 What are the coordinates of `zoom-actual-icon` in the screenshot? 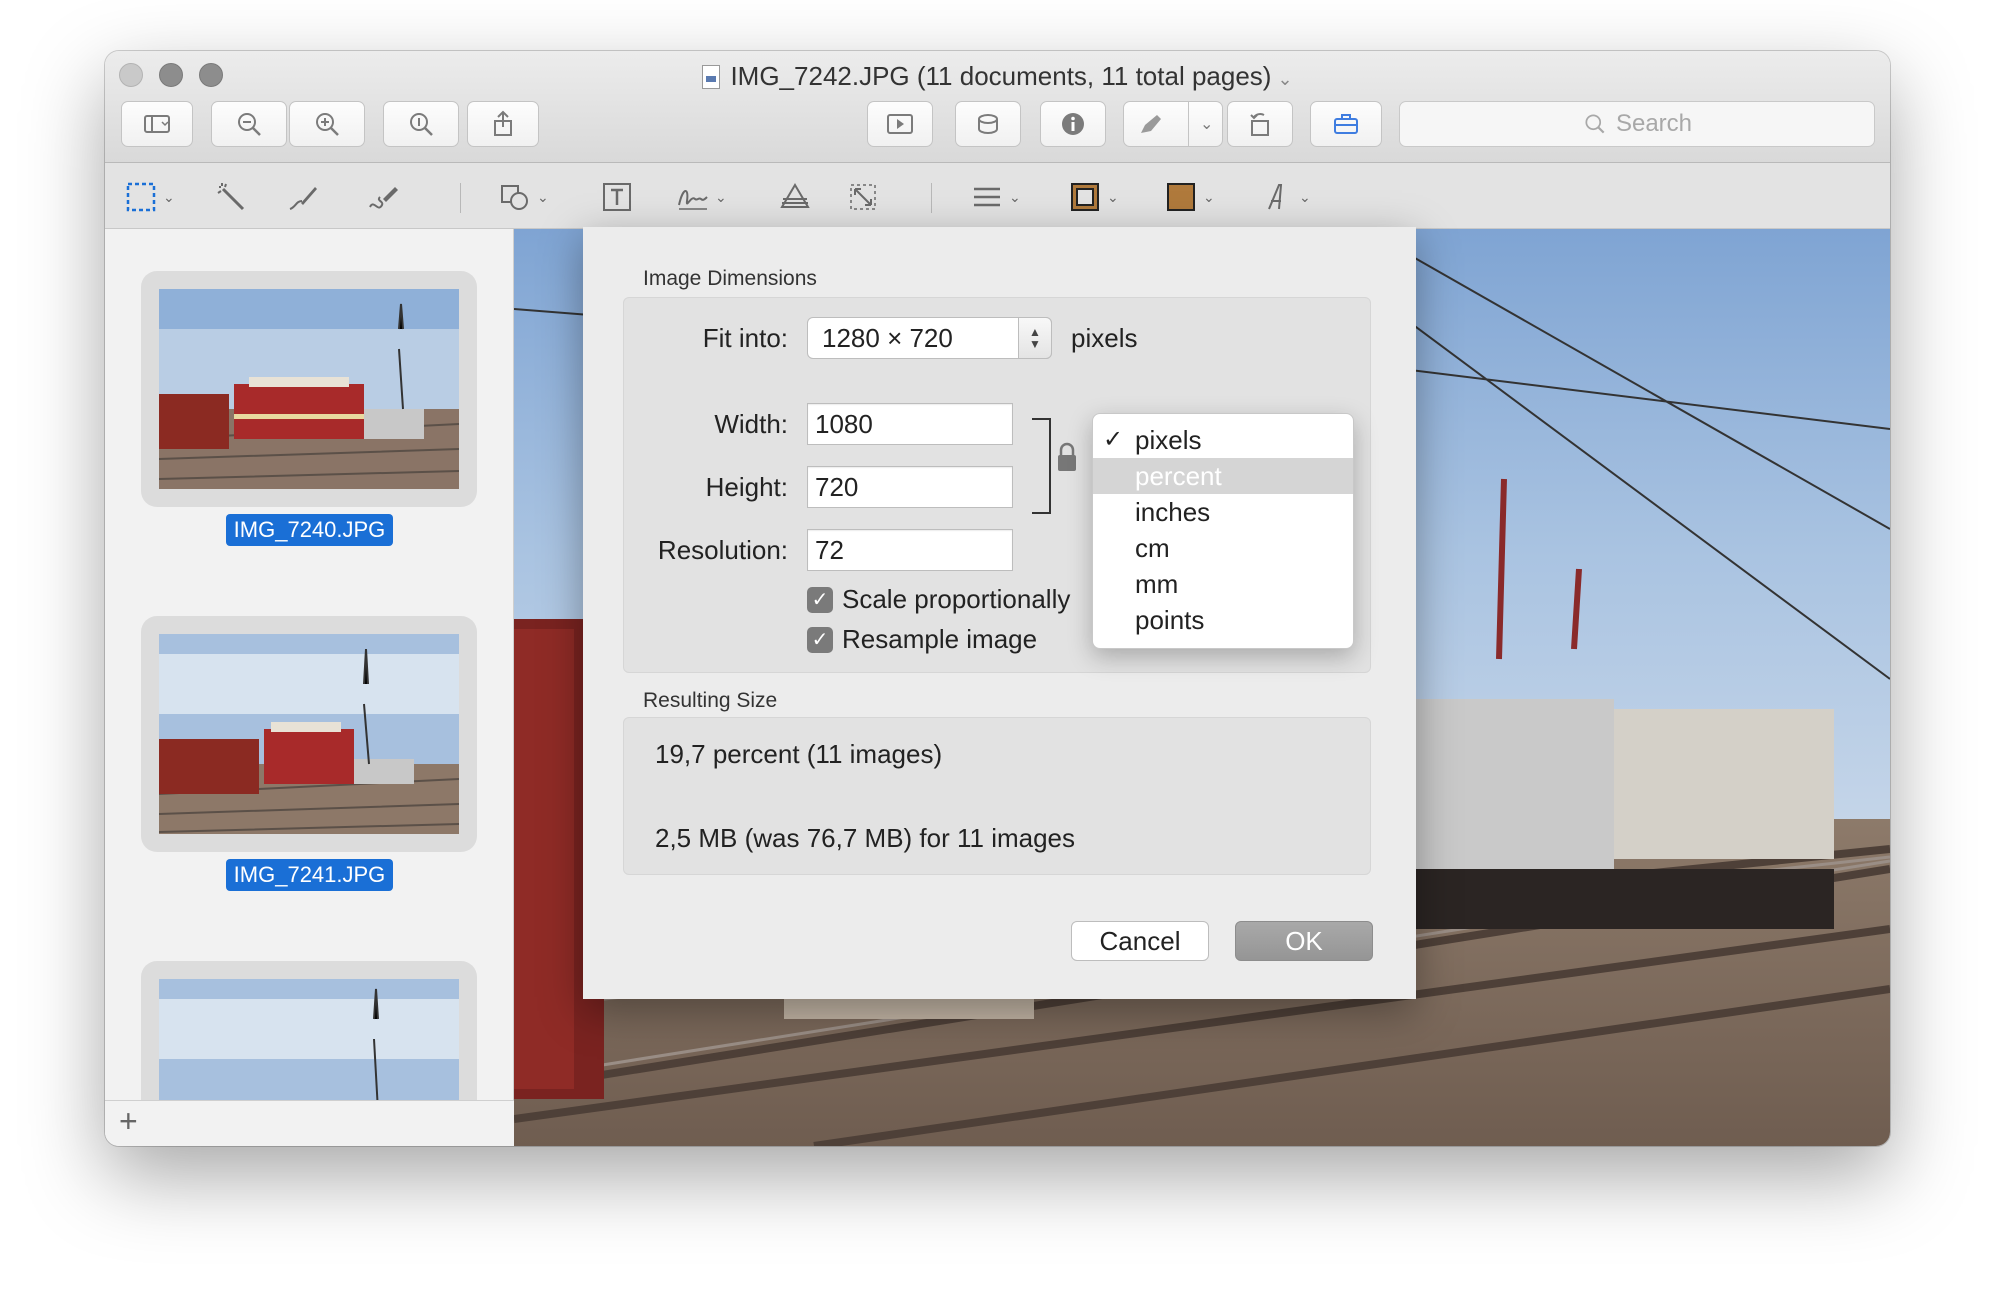 It's located at (421, 124).